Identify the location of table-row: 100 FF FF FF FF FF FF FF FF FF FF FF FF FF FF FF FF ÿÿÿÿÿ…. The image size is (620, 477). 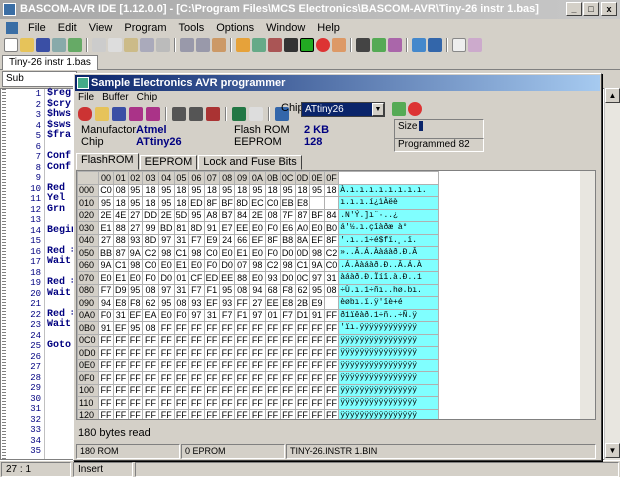
(258, 390).